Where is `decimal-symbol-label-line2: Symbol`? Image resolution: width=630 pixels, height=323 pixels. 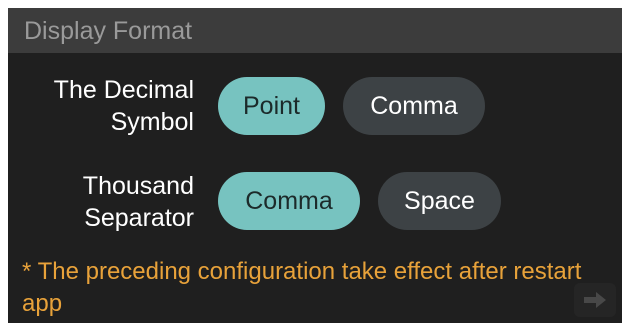 decimal-symbol-label-line2: Symbol is located at coordinates (152, 122).